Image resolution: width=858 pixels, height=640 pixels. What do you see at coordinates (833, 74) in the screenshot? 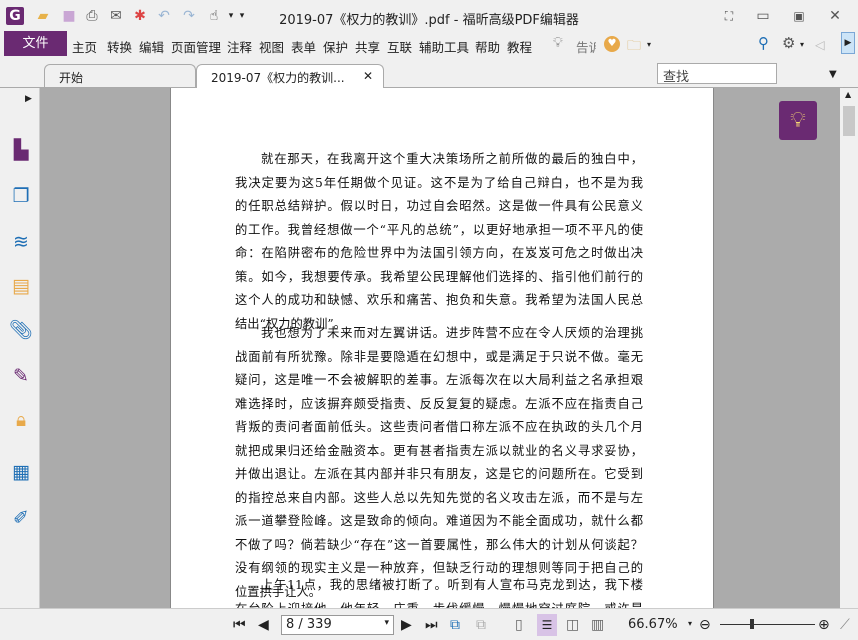
I see `tab-list-dropdown-icon: ▼` at bounding box center [833, 74].